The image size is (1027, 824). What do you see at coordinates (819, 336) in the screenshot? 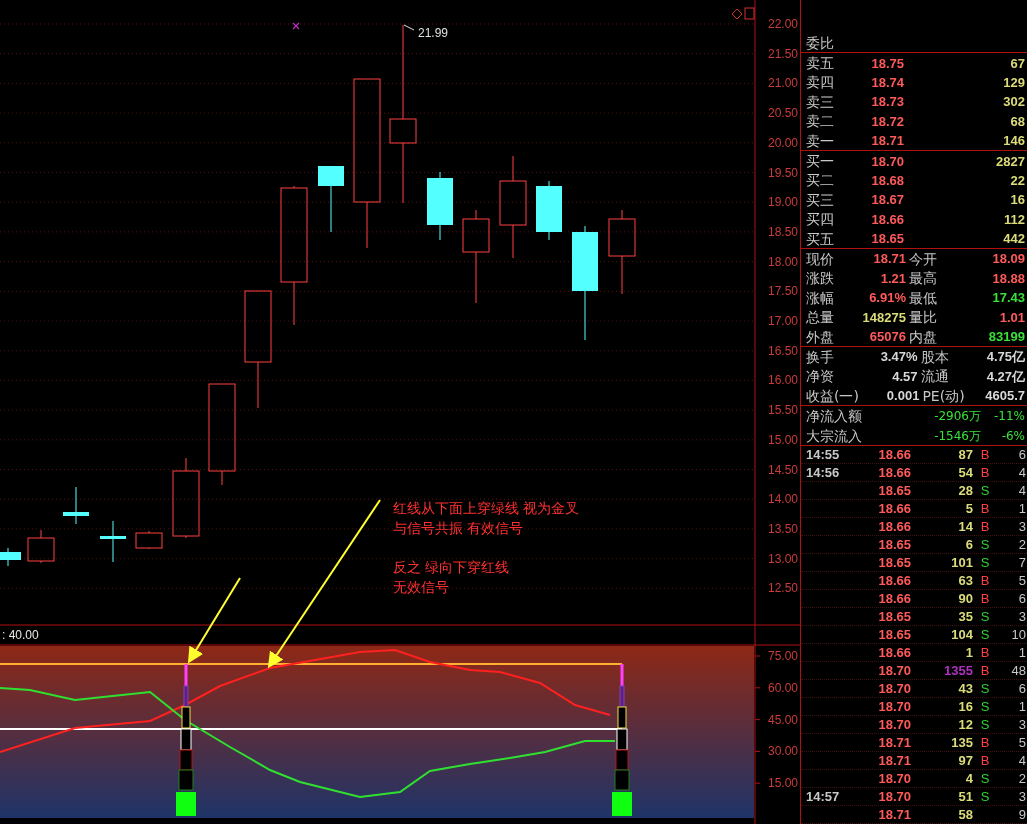
I see `stat-label: 外盘` at bounding box center [819, 336].